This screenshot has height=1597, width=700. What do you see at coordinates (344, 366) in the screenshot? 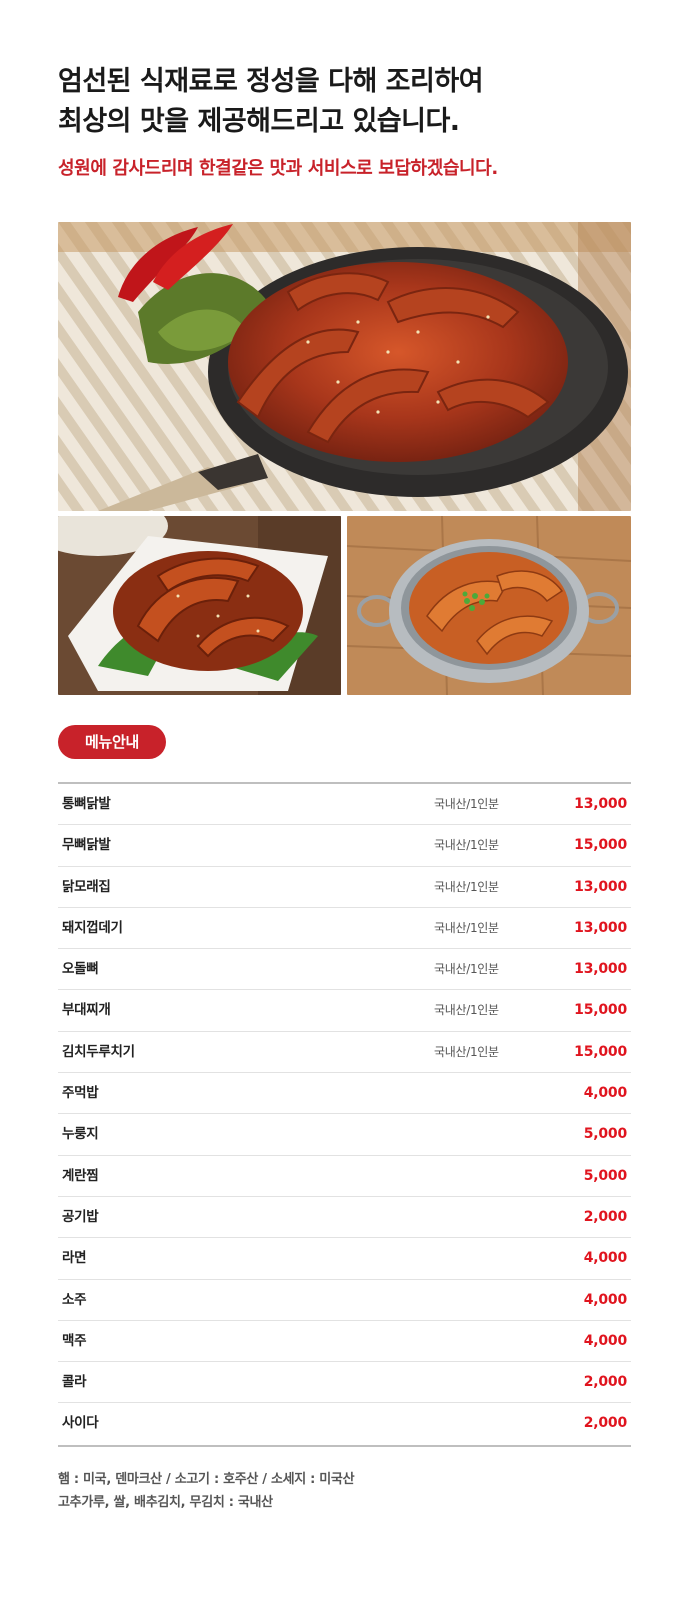
I see `hero-food-photo` at bounding box center [344, 366].